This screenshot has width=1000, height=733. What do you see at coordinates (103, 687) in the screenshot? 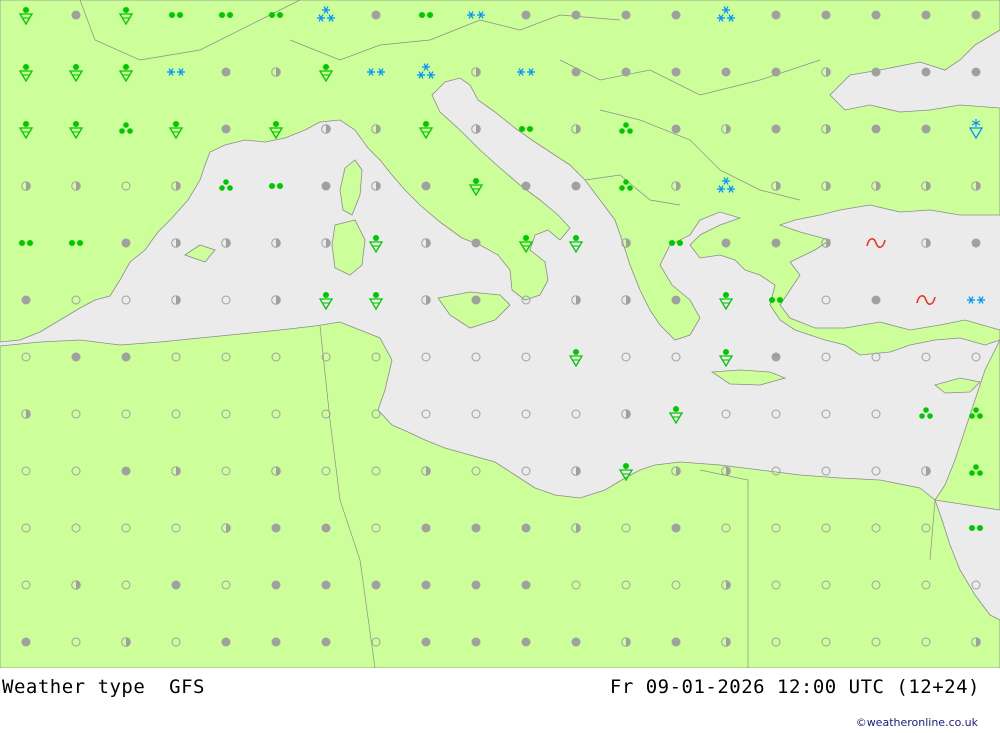
I see `map-title: Weather type GFS` at bounding box center [103, 687].